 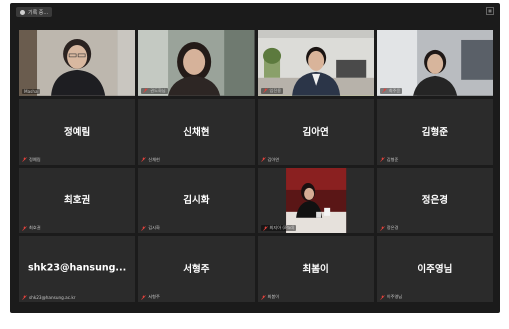 I want to click on participant-name: 최호권, so click(x=77, y=201).